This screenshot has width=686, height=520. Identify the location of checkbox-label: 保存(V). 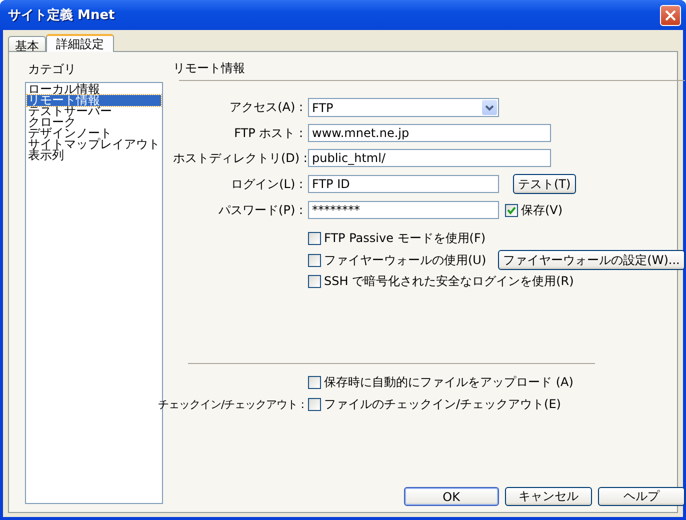
(542, 210).